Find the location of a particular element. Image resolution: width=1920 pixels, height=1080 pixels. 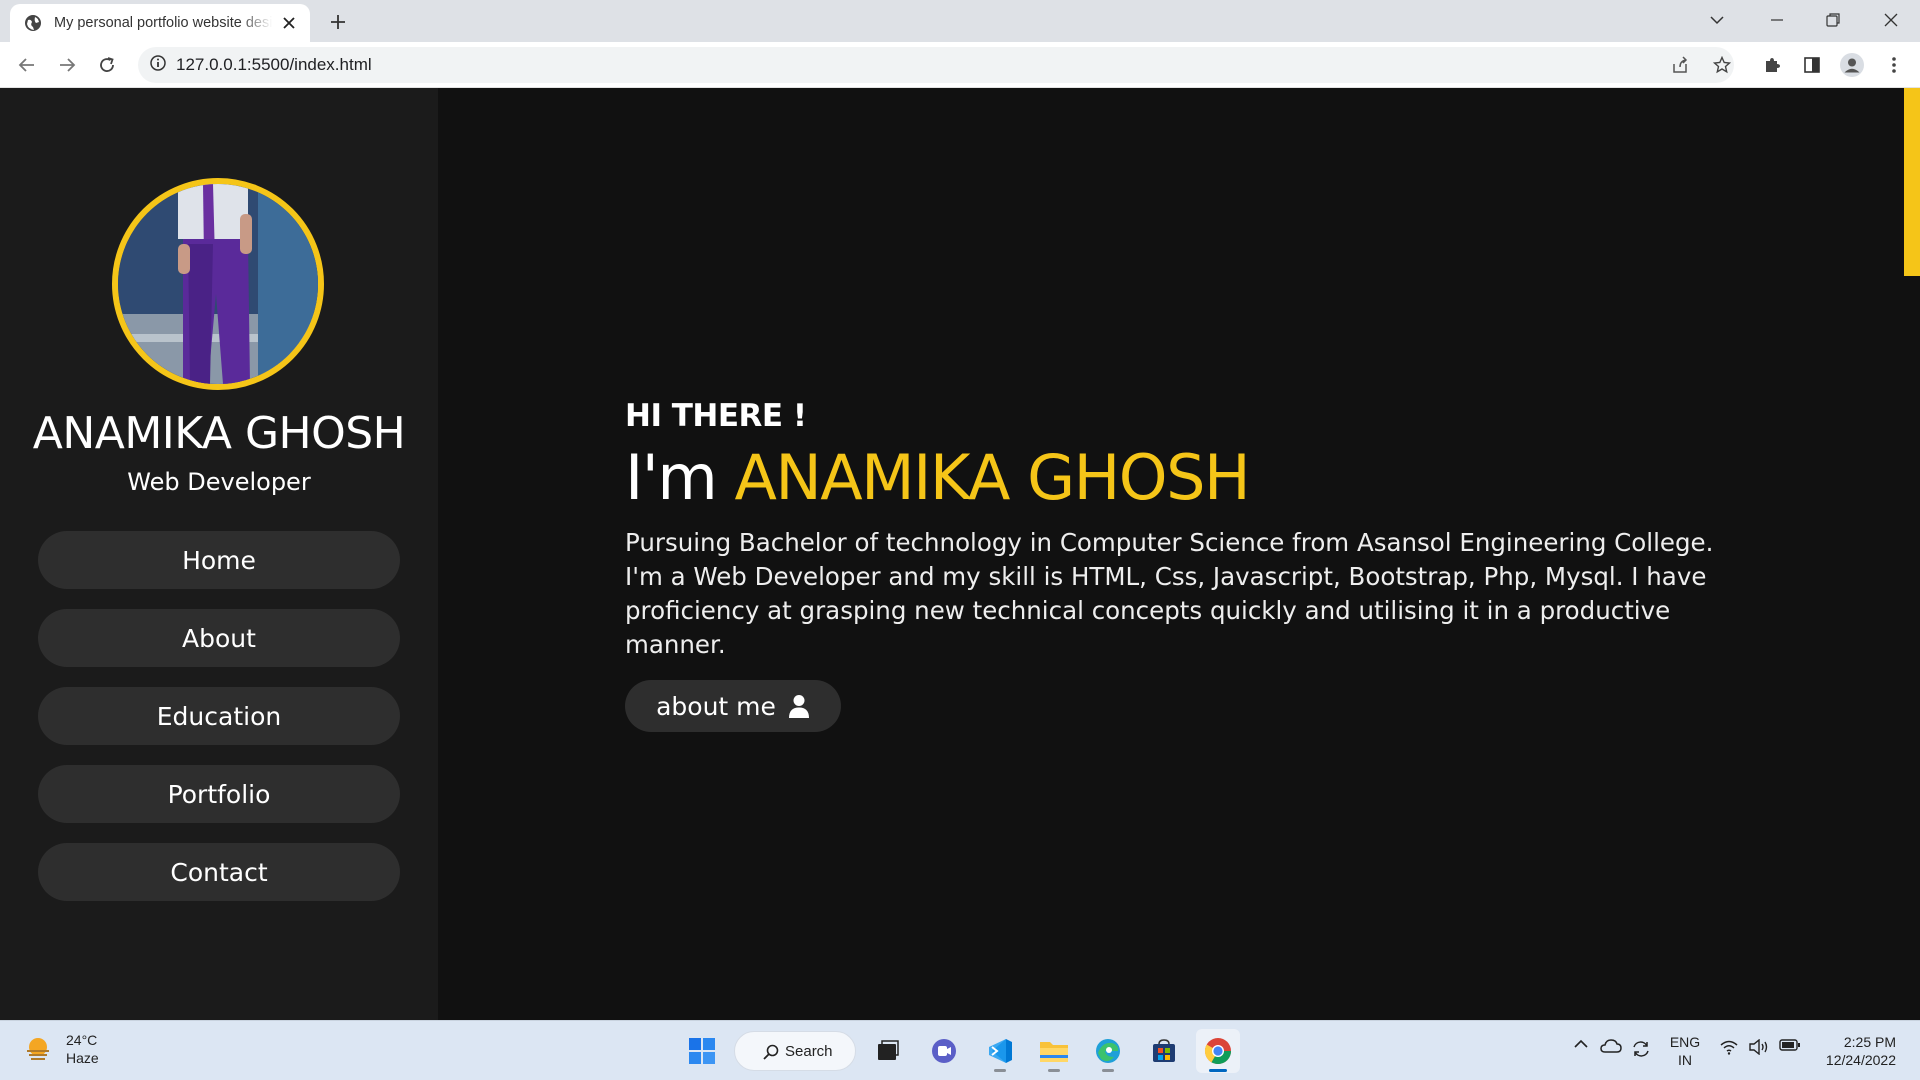

tab-title: My personal portfolio website design is located at coordinates (163, 23).